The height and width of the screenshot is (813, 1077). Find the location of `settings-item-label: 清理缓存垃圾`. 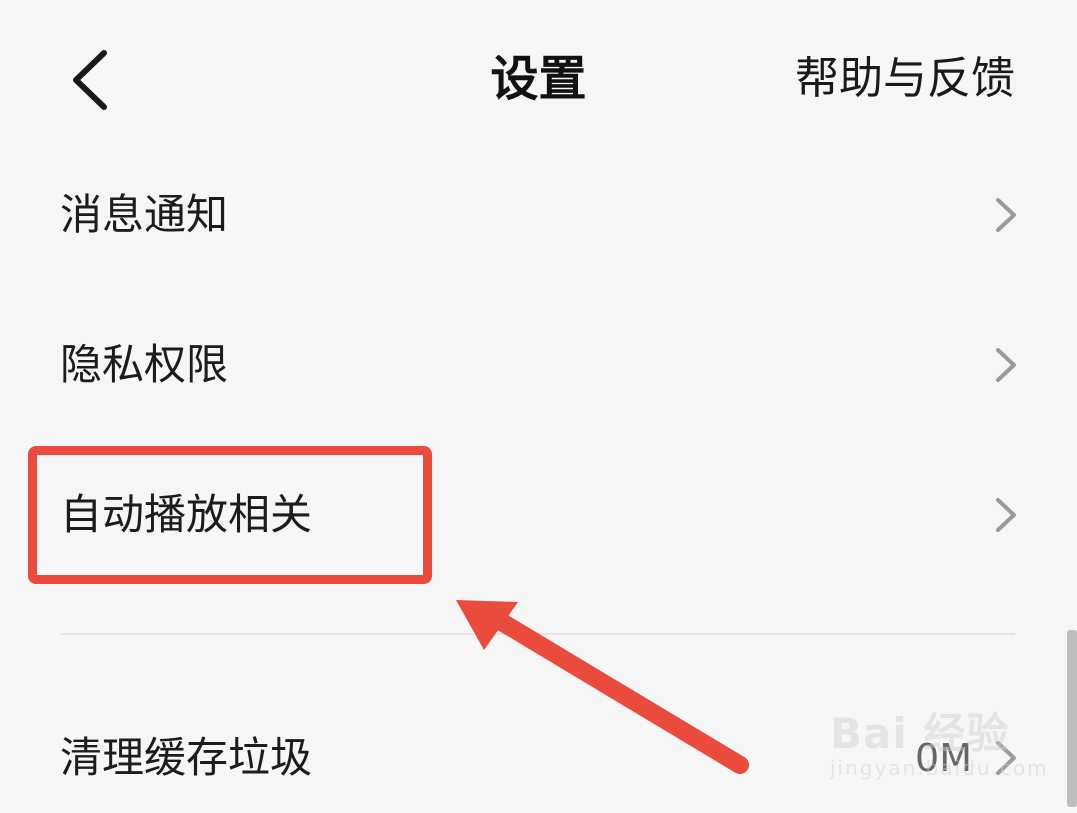

settings-item-label: 清理缓存垃圾 is located at coordinates (186, 757).